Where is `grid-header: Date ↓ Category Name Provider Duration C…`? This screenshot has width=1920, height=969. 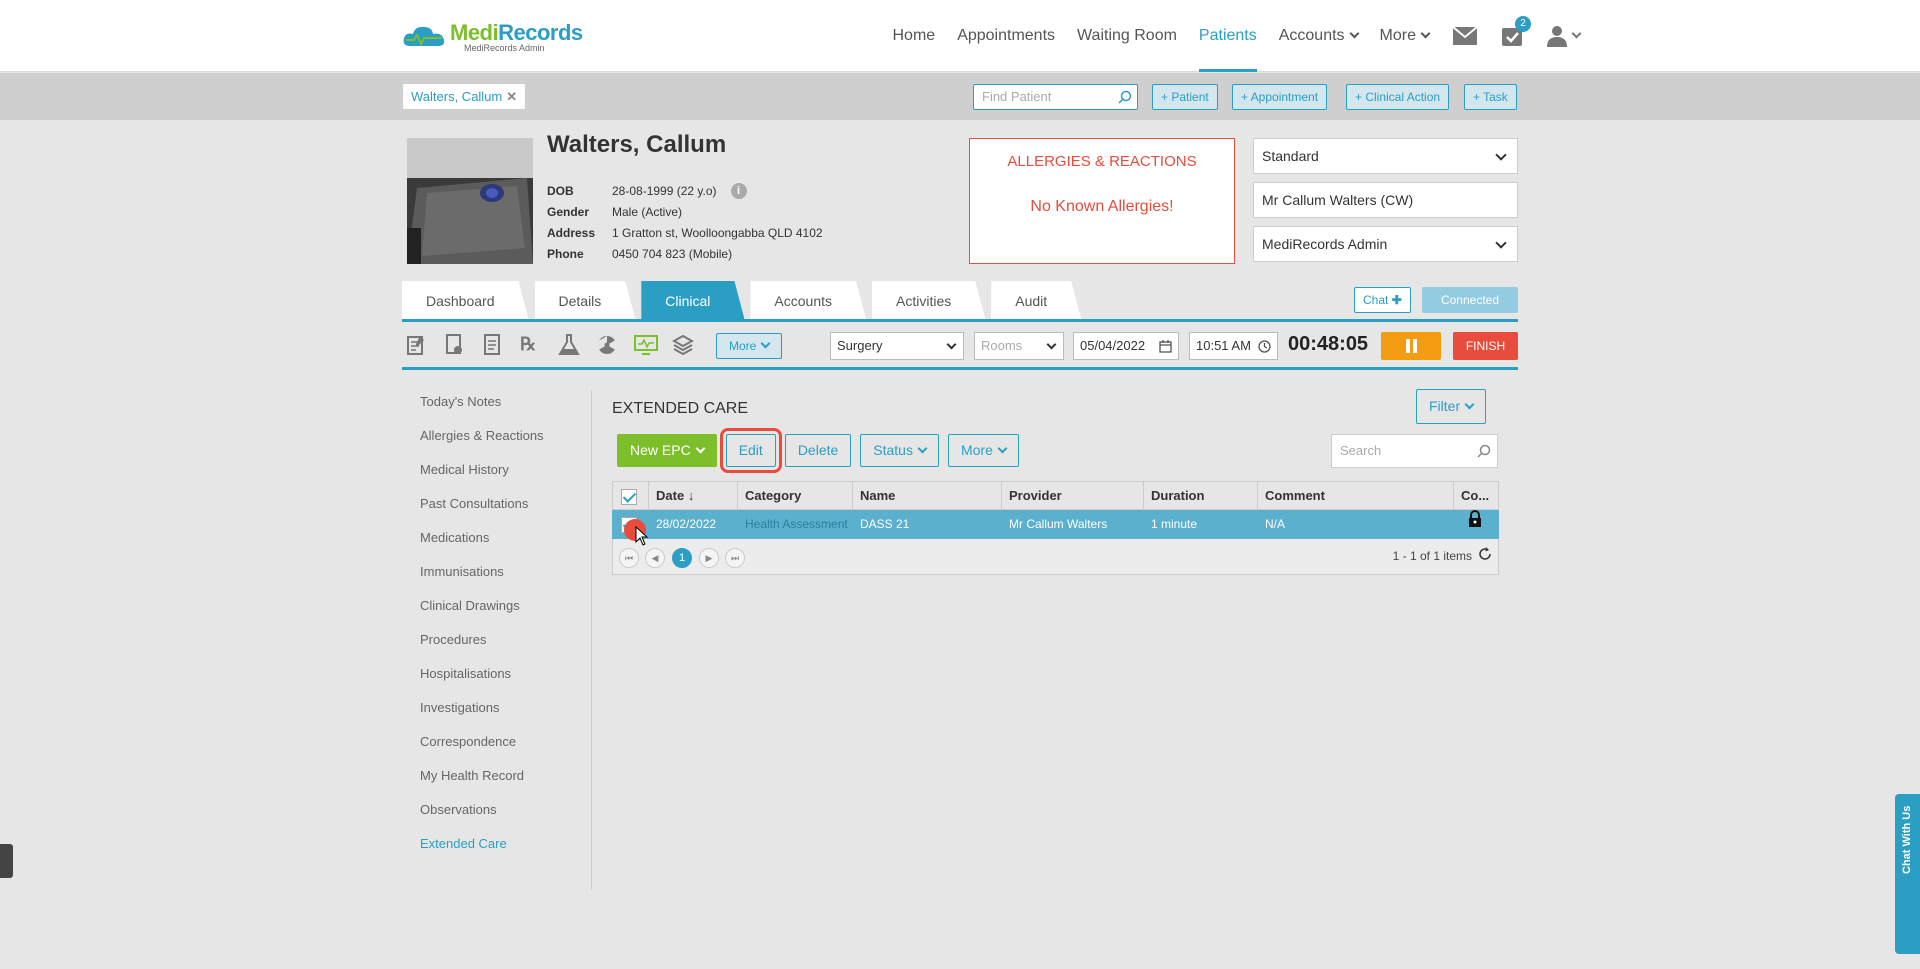 grid-header: Date ↓ Category Name Provider Duration C… is located at coordinates (1055, 495).